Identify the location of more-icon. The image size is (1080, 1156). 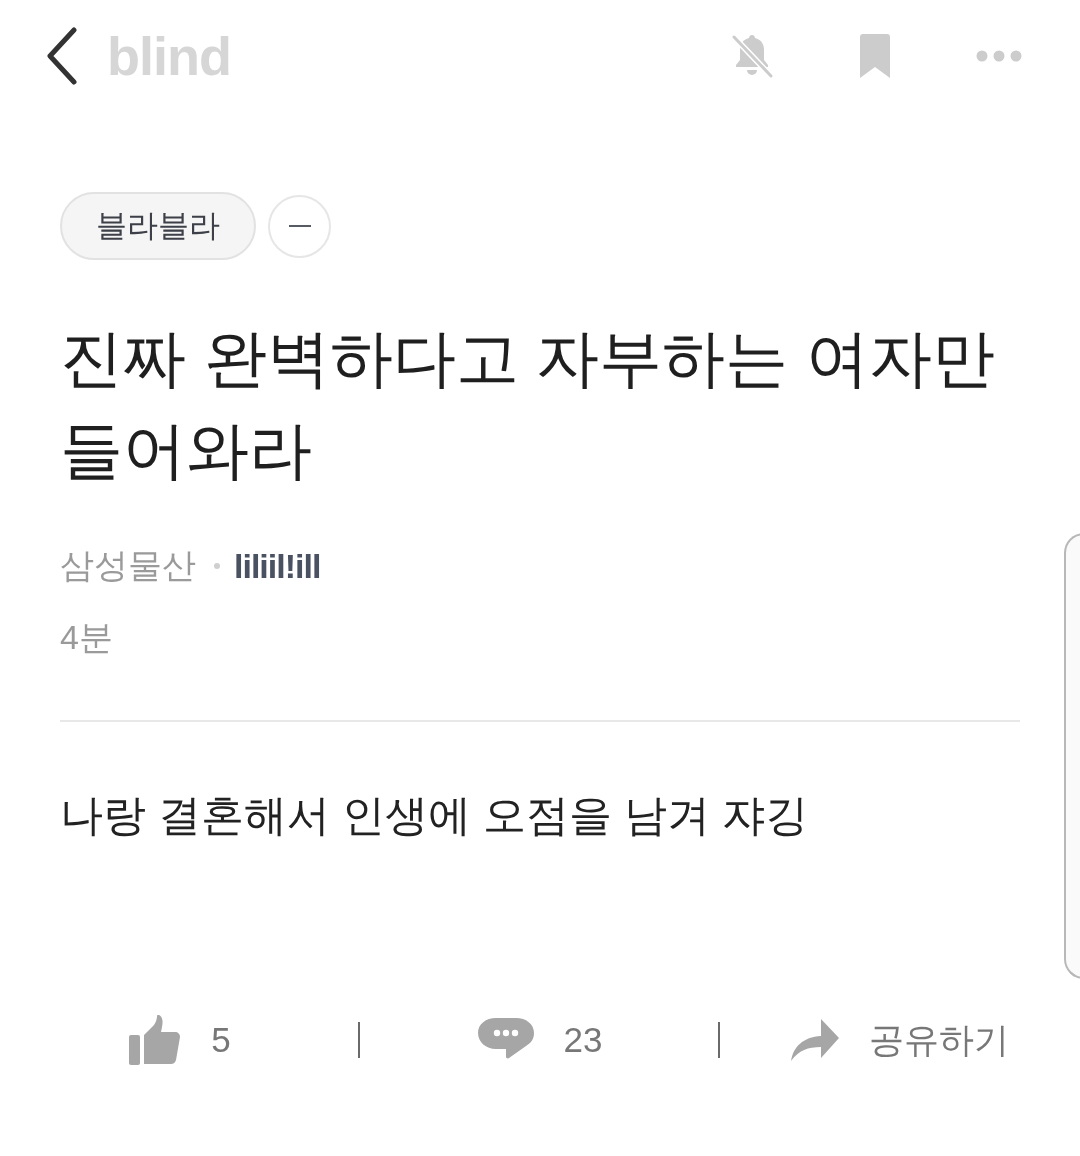
(999, 56).